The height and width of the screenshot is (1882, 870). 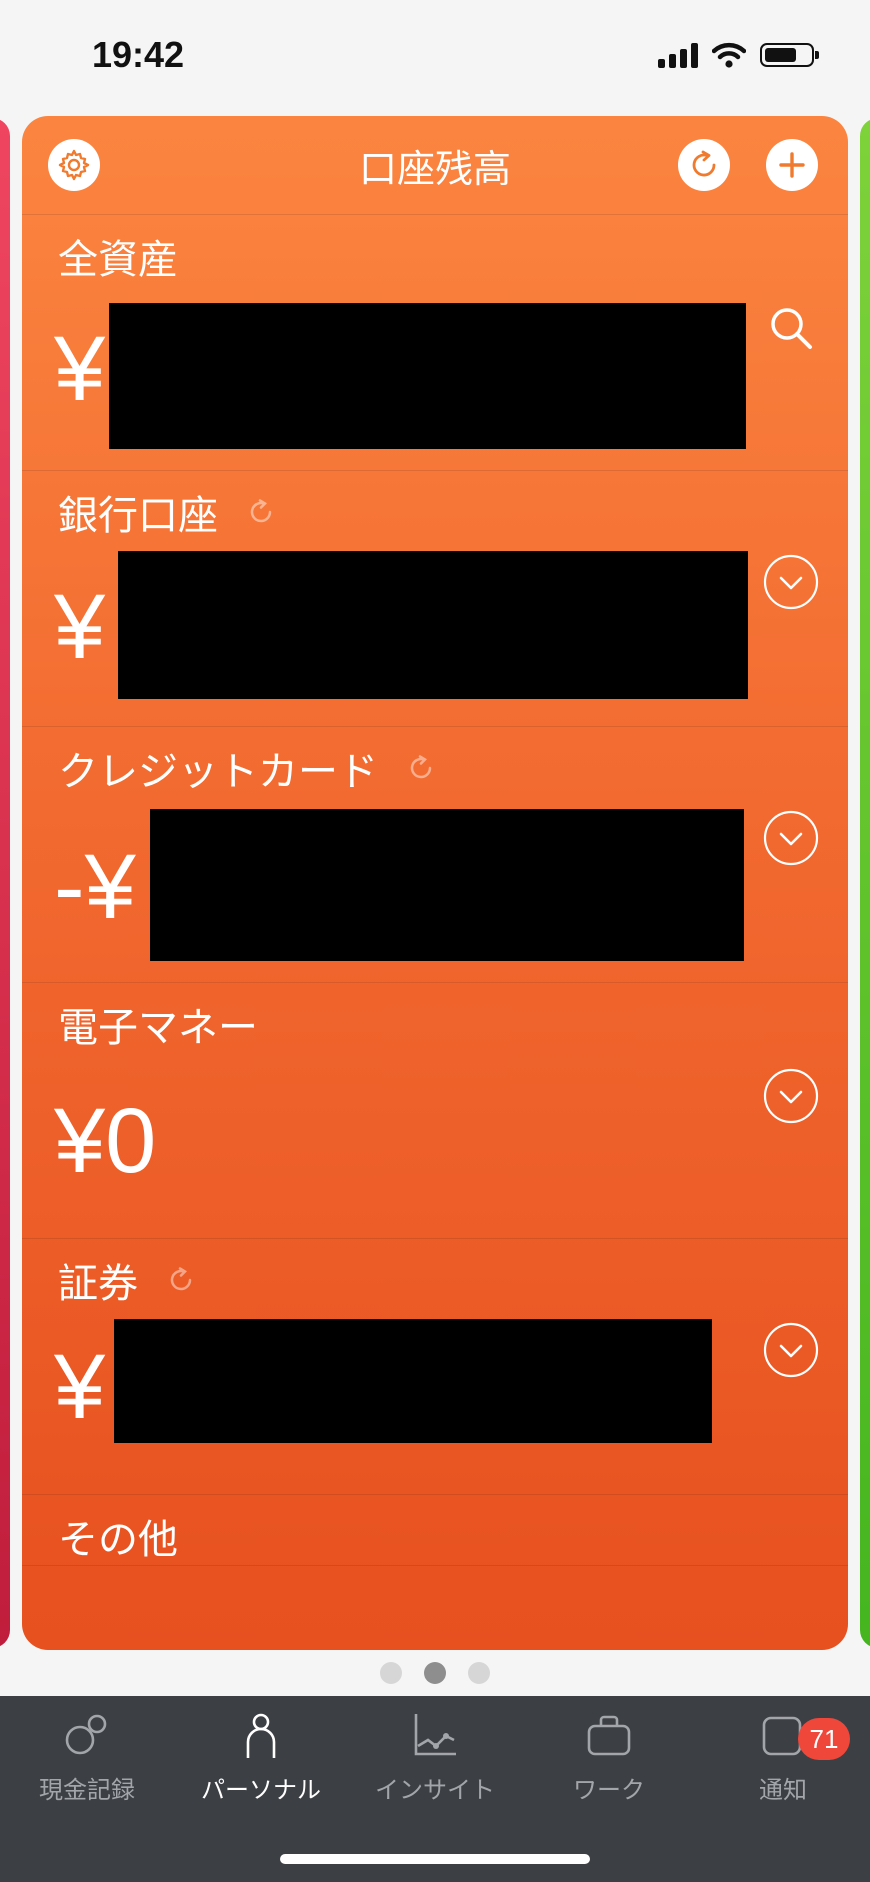 What do you see at coordinates (609, 1790) in the screenshot?
I see `tab-label: ワーク` at bounding box center [609, 1790].